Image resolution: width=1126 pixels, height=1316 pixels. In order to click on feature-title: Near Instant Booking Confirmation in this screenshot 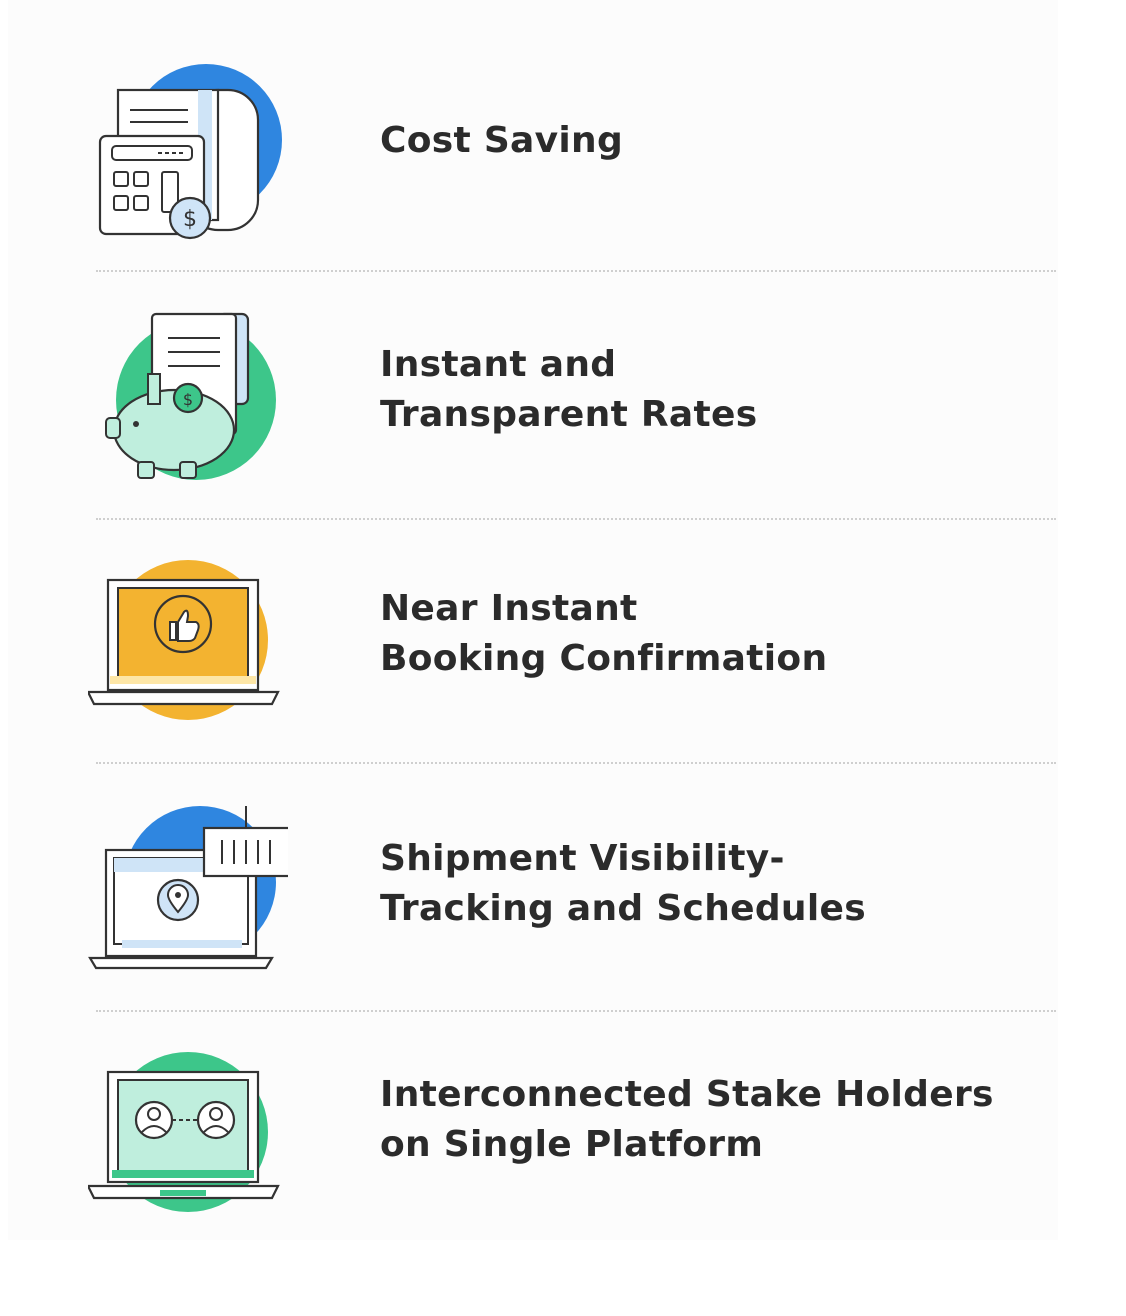, I will do `click(604, 633)`.